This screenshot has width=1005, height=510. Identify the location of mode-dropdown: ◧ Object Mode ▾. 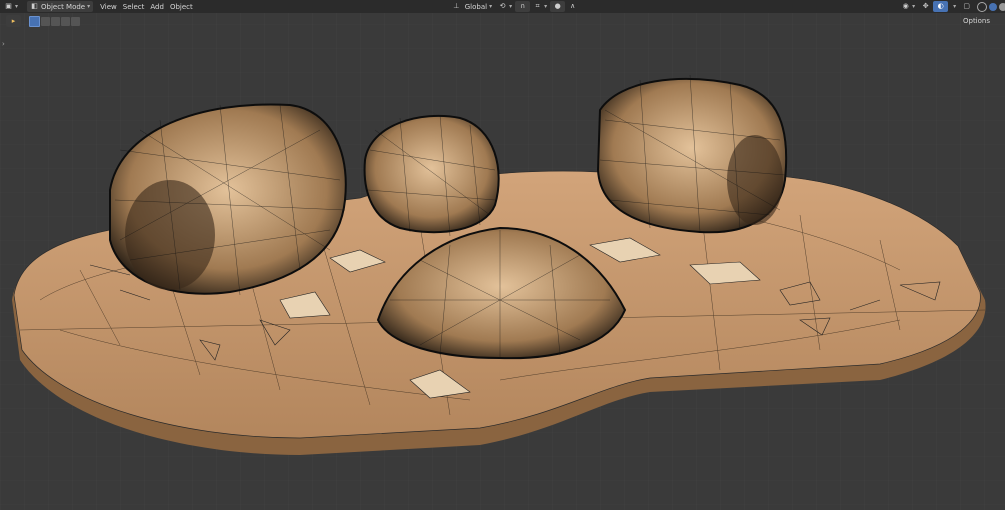
(60, 6).